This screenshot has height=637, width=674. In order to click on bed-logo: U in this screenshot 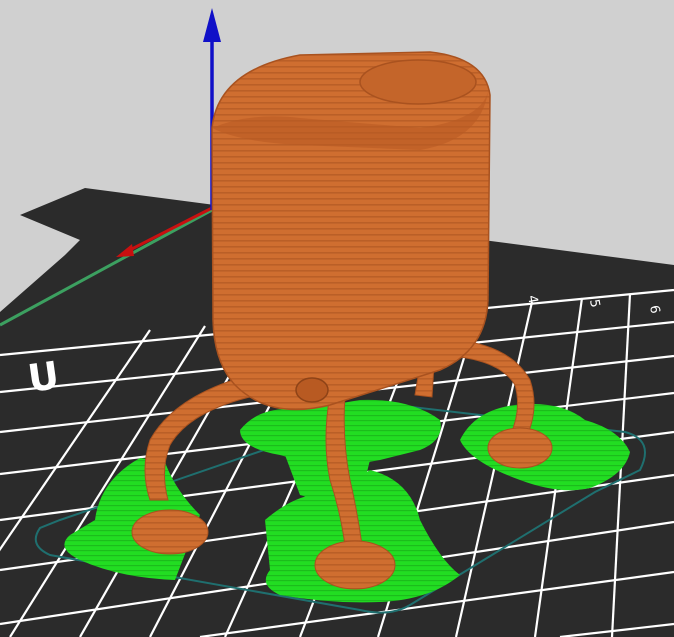, I will do `click(43, 377)`.